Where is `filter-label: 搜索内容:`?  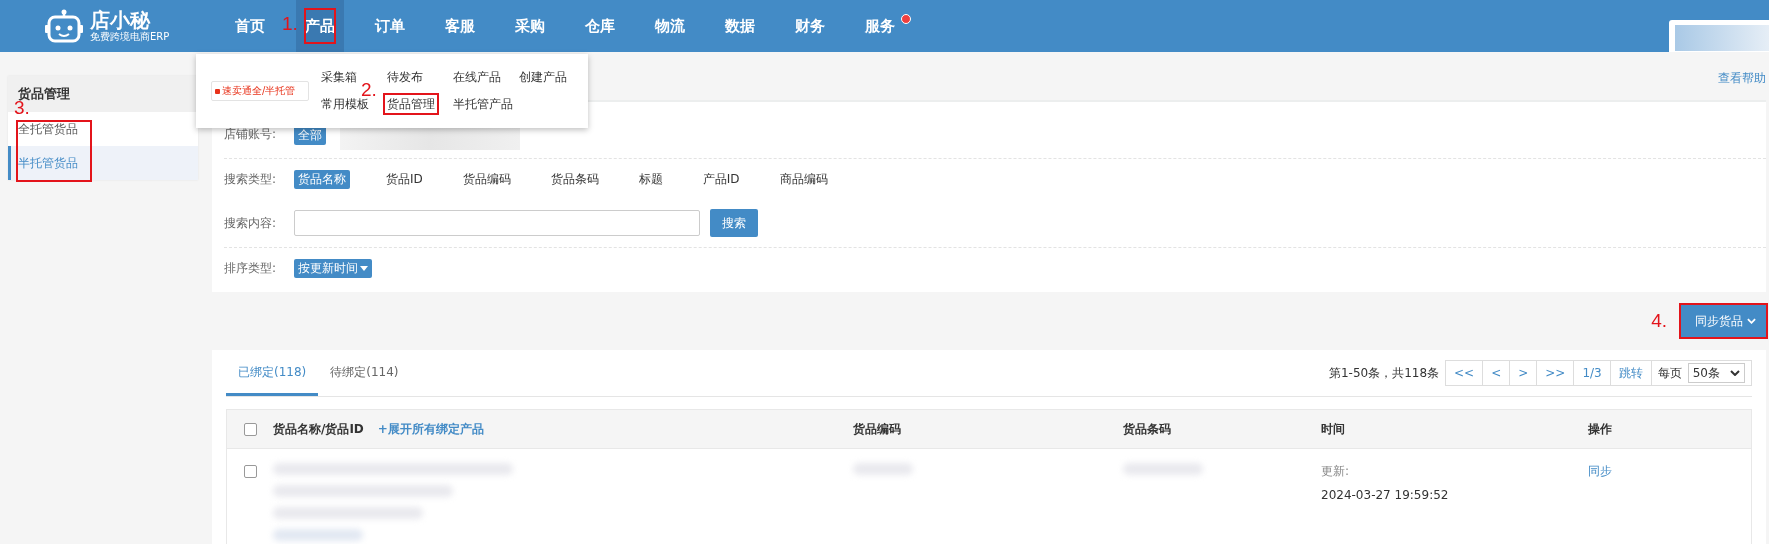
filter-label: 搜索内容: is located at coordinates (251, 223).